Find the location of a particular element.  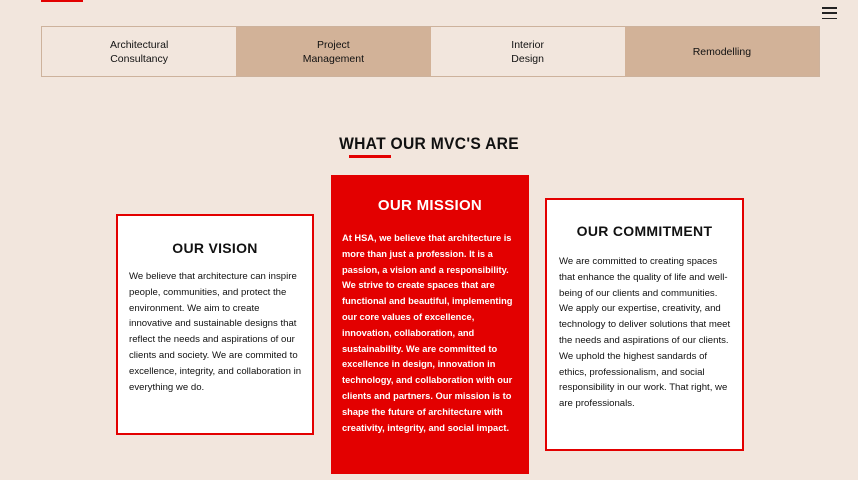

heading-underline is located at coordinates (370, 156).